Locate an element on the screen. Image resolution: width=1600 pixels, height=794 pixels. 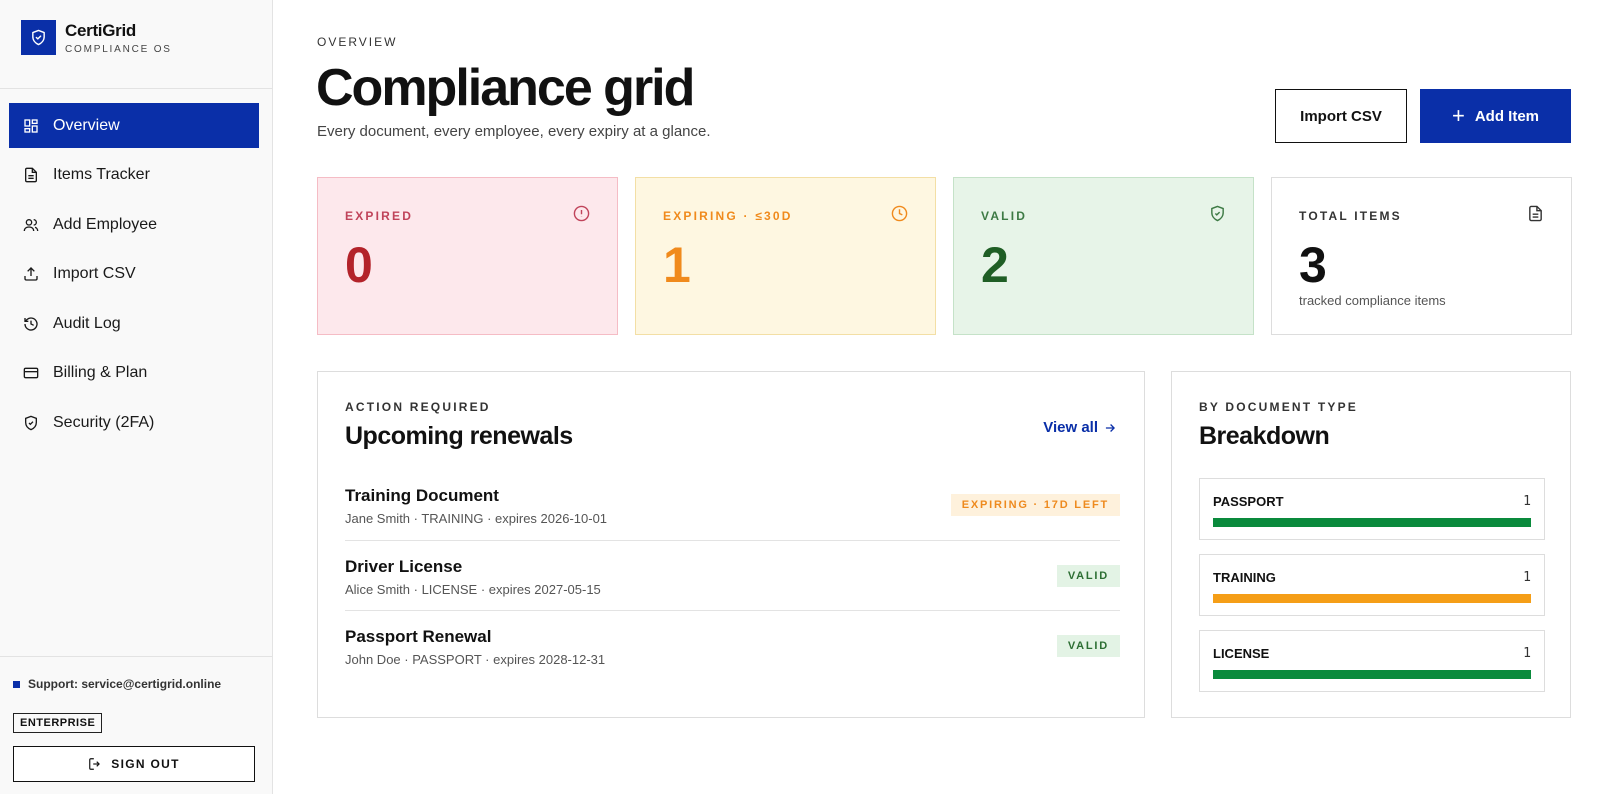
brand-subtitle: COMPLIANCE OS is located at coordinates (118, 49).